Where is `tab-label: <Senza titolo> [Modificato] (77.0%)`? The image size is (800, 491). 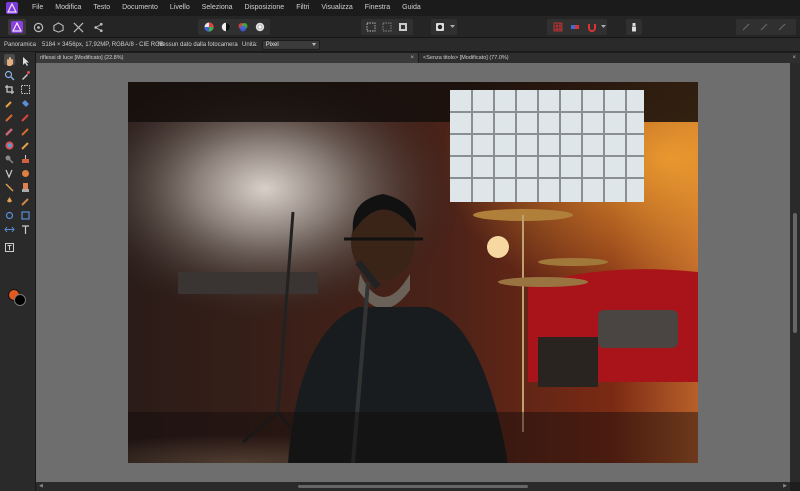 tab-label: <Senza titolo> [Modificato] (77.0%) is located at coordinates (466, 58).